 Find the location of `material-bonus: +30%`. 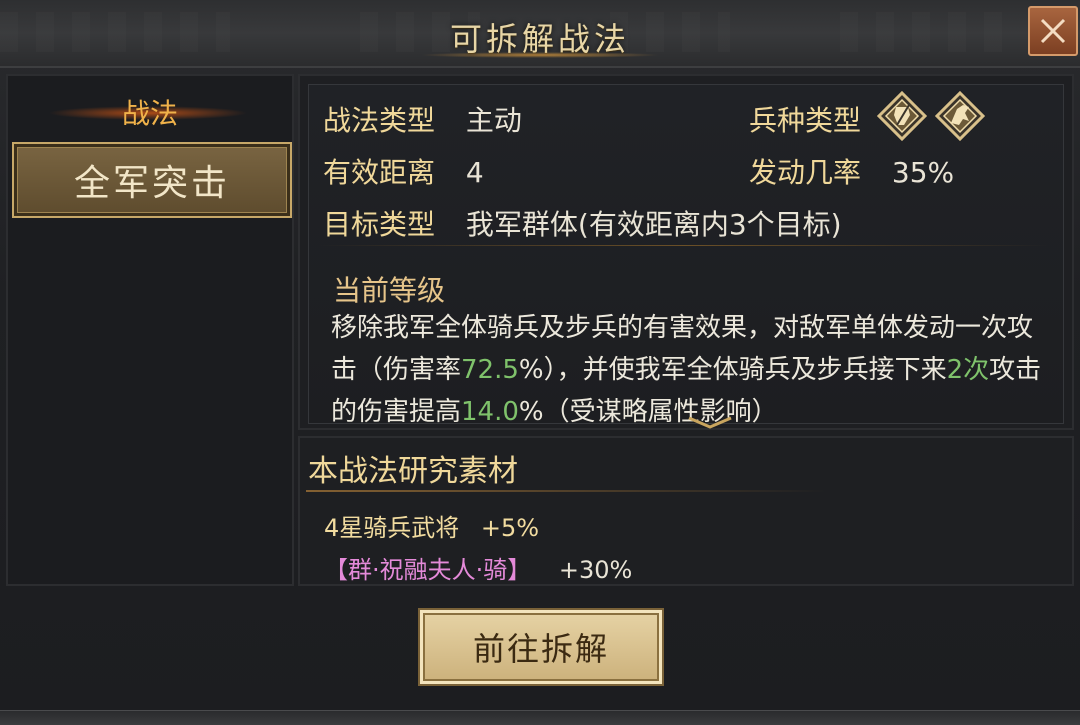

material-bonus: +30% is located at coordinates (595, 570).